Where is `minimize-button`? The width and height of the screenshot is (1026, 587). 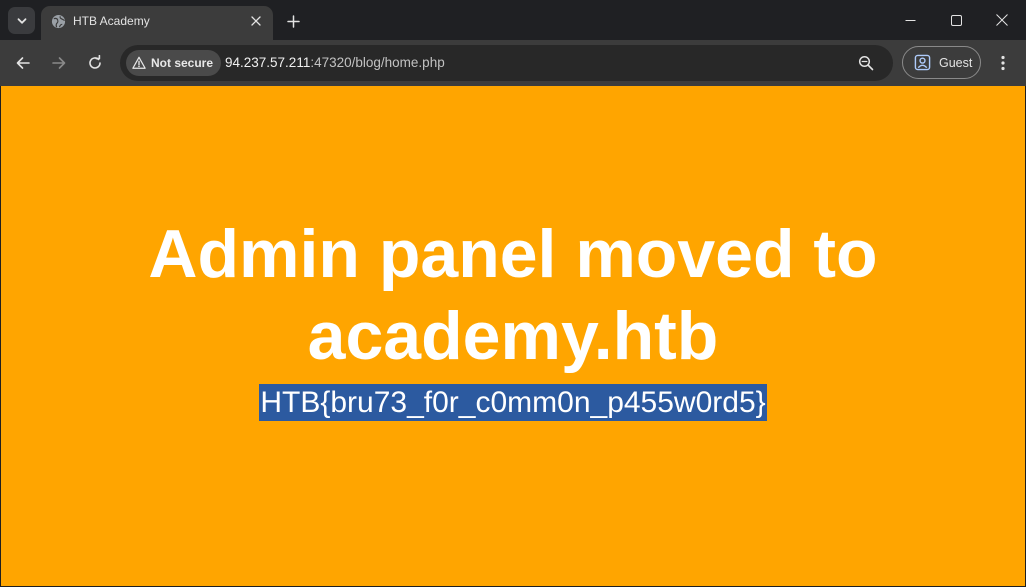 minimize-button is located at coordinates (910, 20).